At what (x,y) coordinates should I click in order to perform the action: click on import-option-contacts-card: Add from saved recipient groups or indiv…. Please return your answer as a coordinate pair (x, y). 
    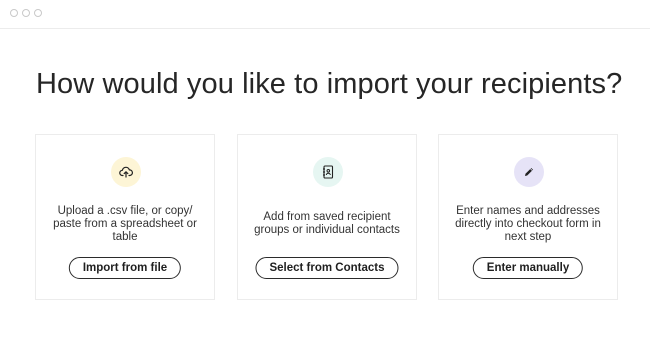
    Looking at the image, I should click on (327, 217).